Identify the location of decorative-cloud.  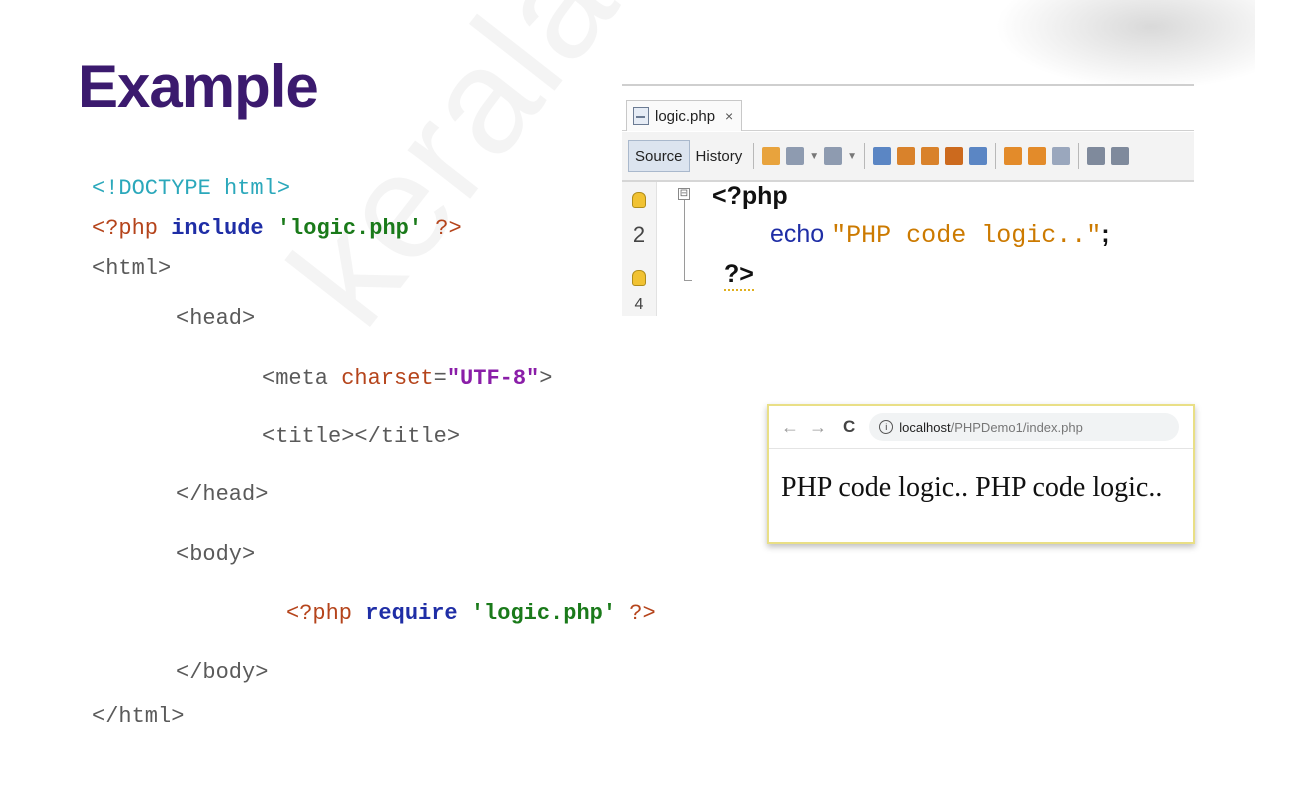
(1125, 45).